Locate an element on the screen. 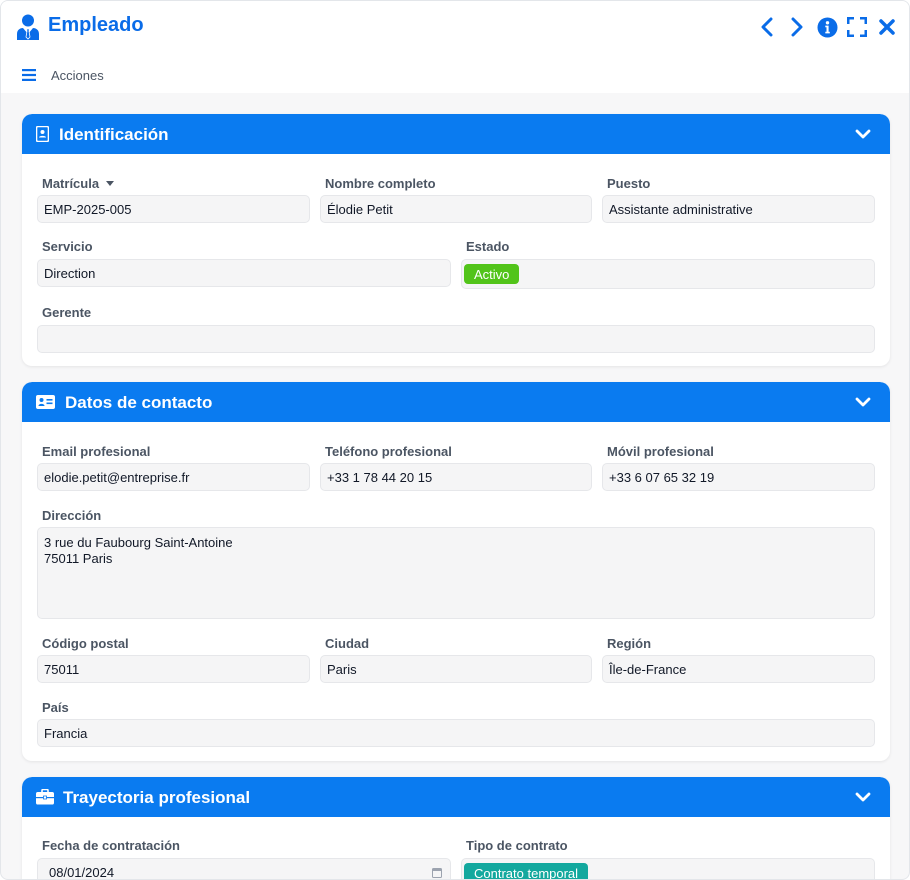 The image size is (910, 880). gerente-label: Gerente is located at coordinates (67, 312).